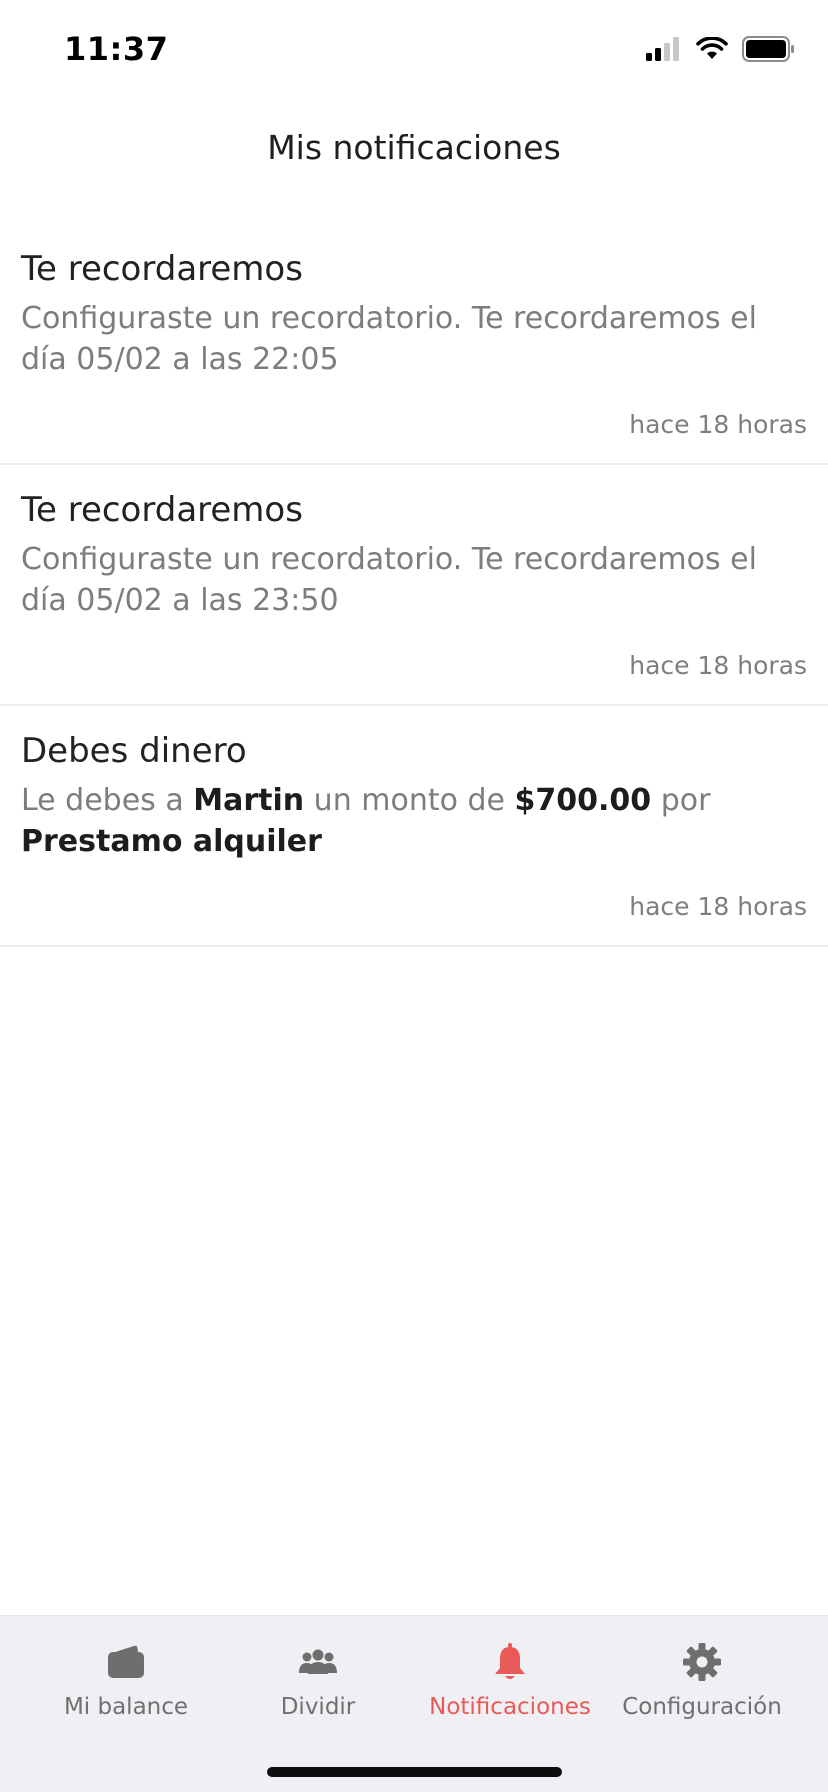 The image size is (828, 1792). What do you see at coordinates (414, 1772) in the screenshot?
I see `home-indicator` at bounding box center [414, 1772].